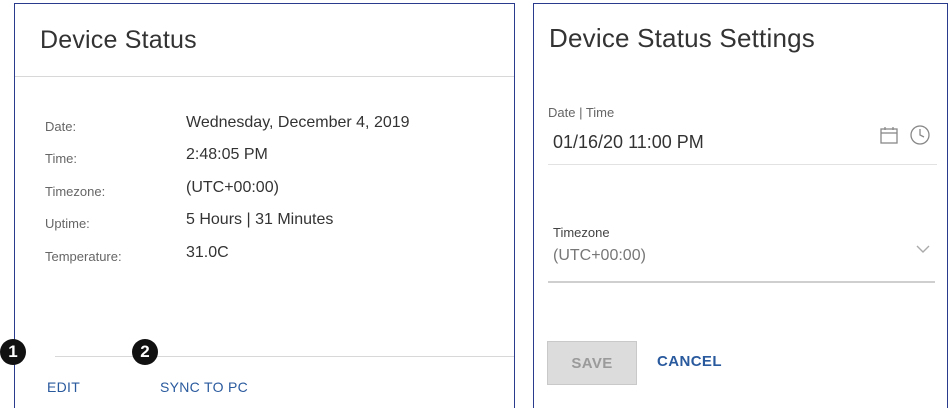 This screenshot has width=950, height=408. What do you see at coordinates (599, 256) in the screenshot?
I see `timezone-select: (UTC+00:00)` at bounding box center [599, 256].